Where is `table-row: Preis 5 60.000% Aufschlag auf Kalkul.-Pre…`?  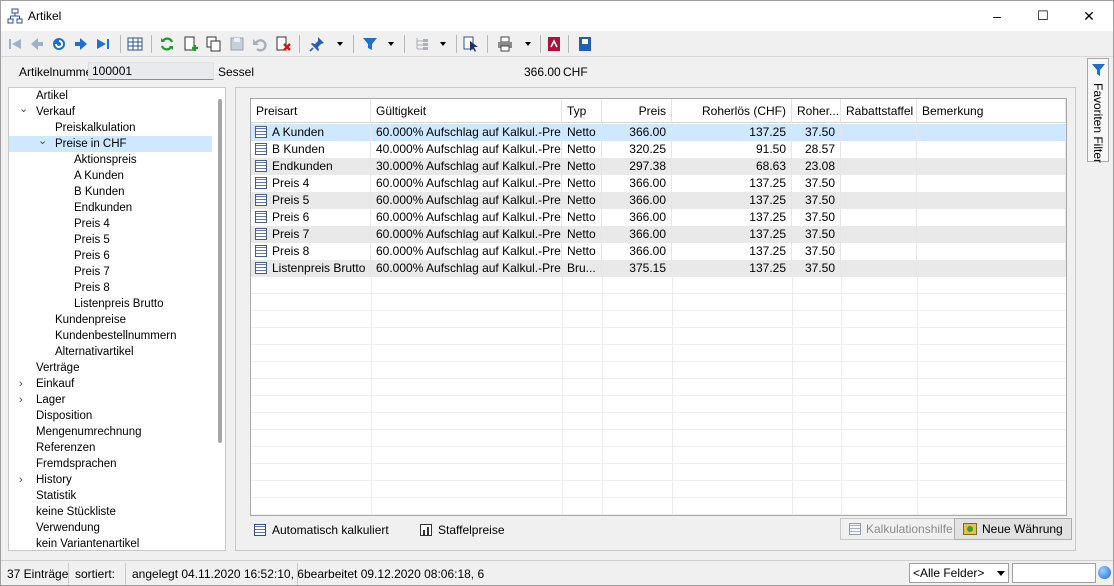
table-row: Preis 5 60.000% Aufschlag auf Kalkul.-Pre… is located at coordinates (658, 200).